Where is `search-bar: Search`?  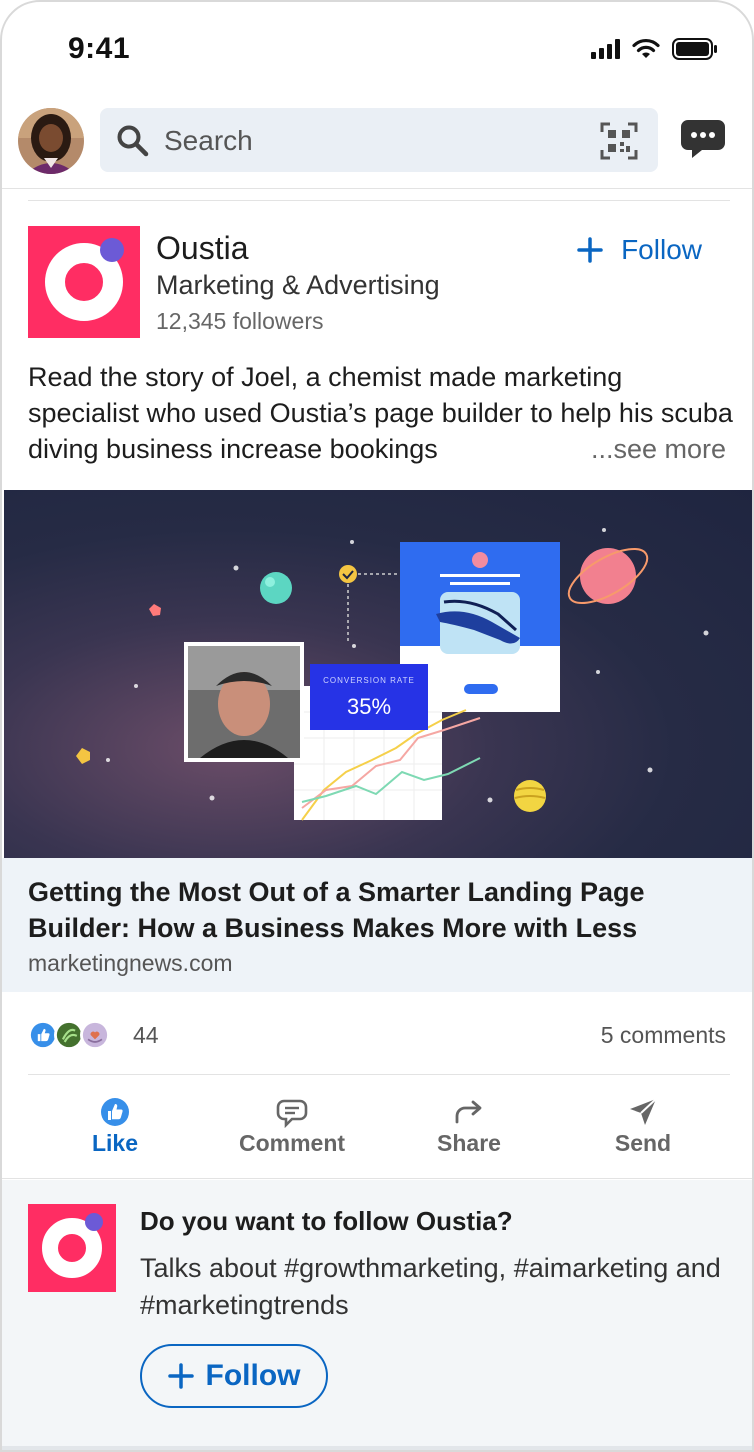
search-bar: Search is located at coordinates (379, 140).